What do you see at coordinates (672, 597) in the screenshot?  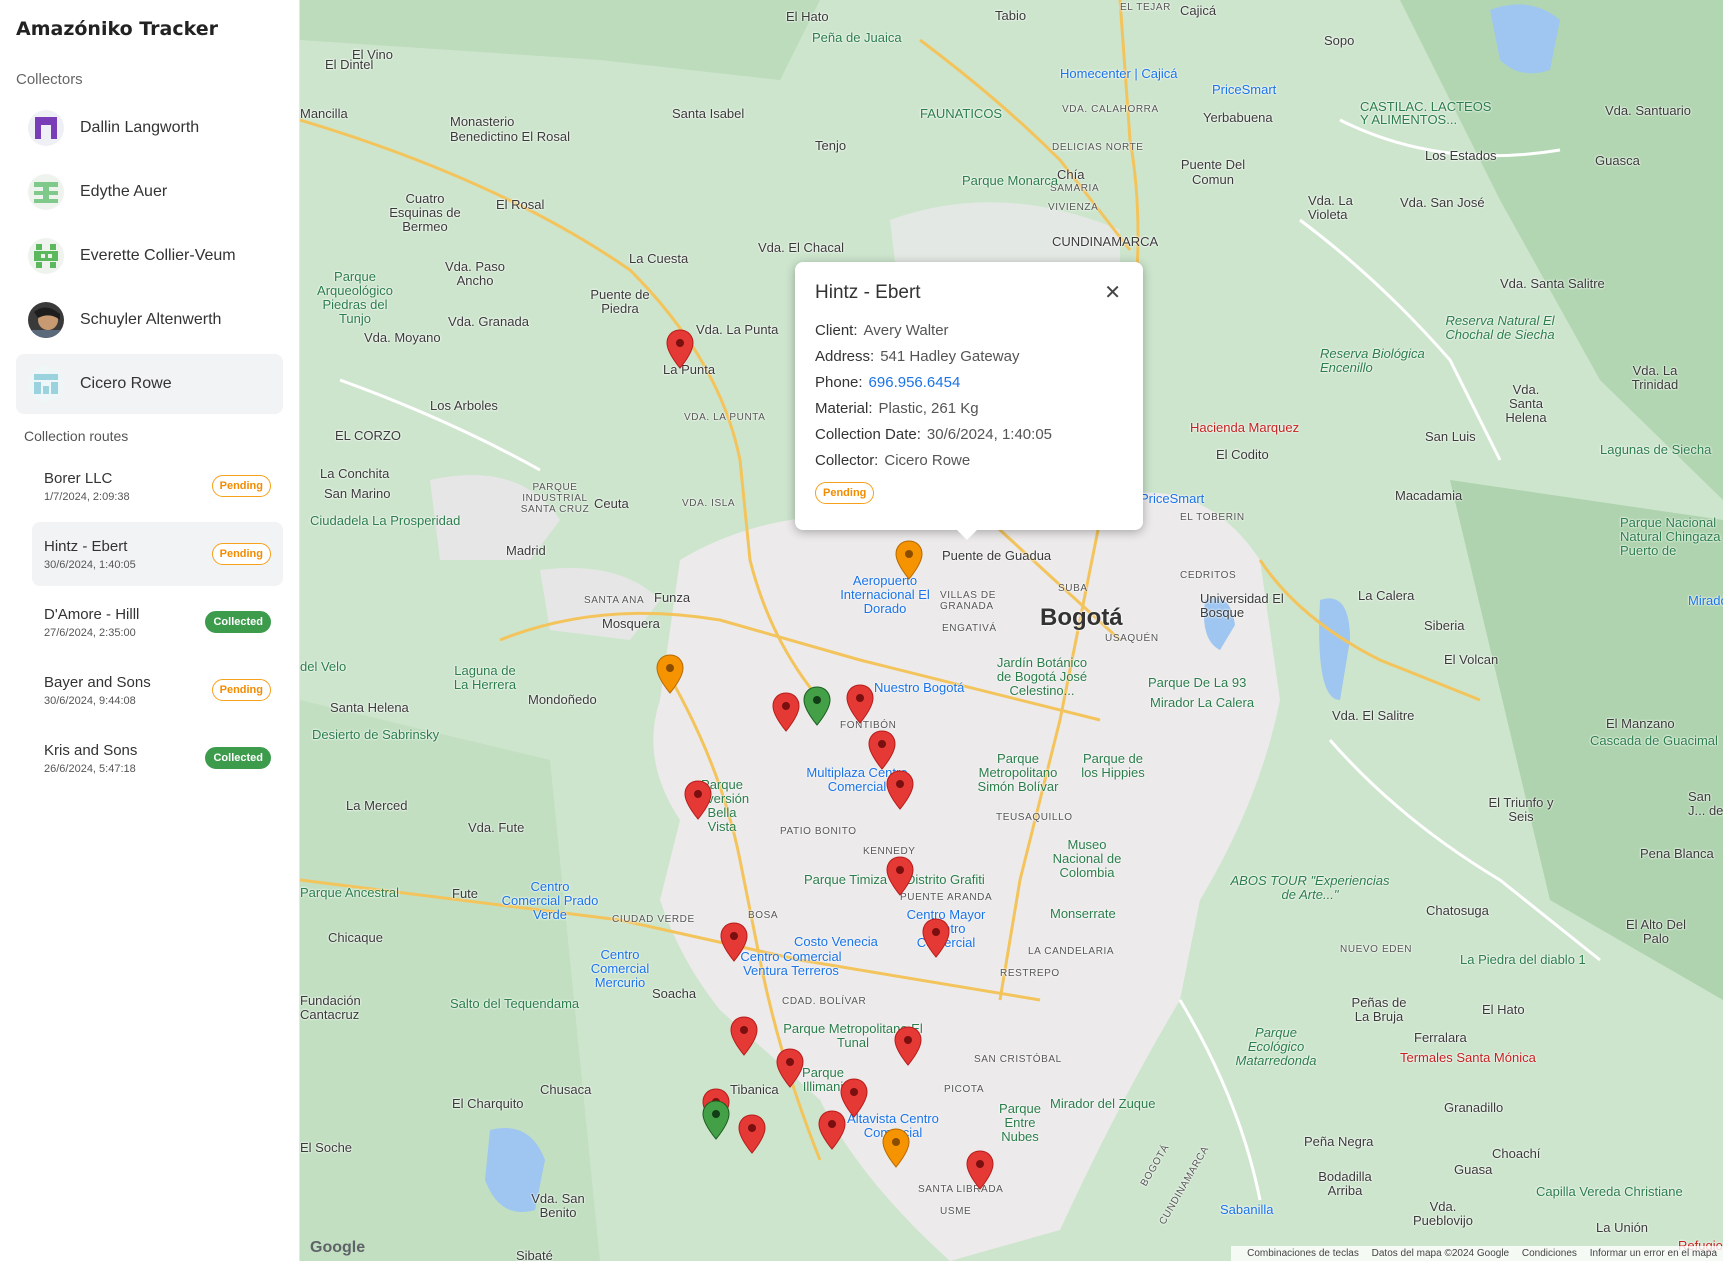 I see `map-label: Funza` at bounding box center [672, 597].